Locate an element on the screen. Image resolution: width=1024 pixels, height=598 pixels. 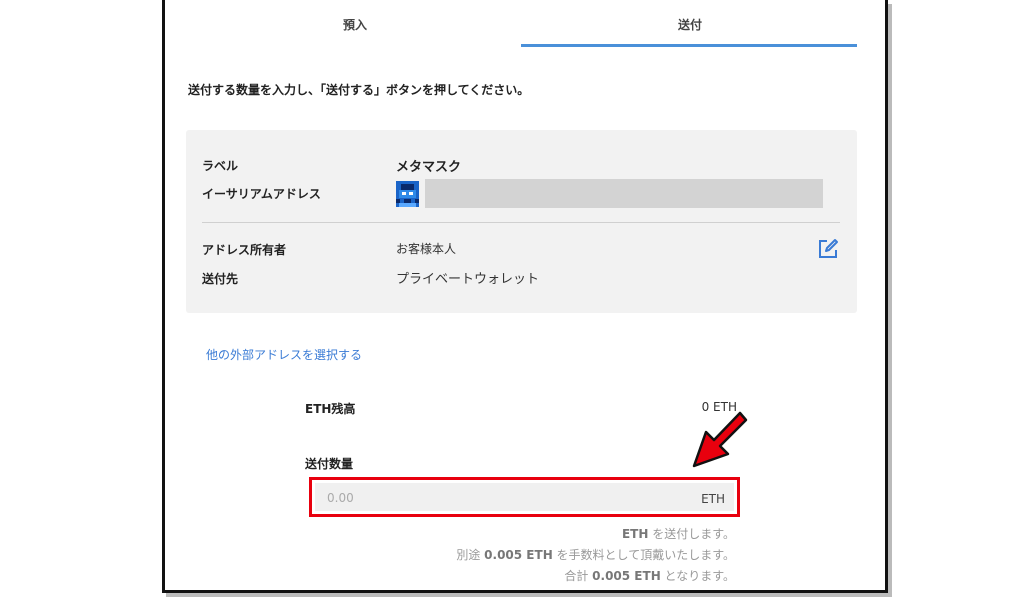
destination-value: プライベートウォレット is located at coordinates (468, 279).